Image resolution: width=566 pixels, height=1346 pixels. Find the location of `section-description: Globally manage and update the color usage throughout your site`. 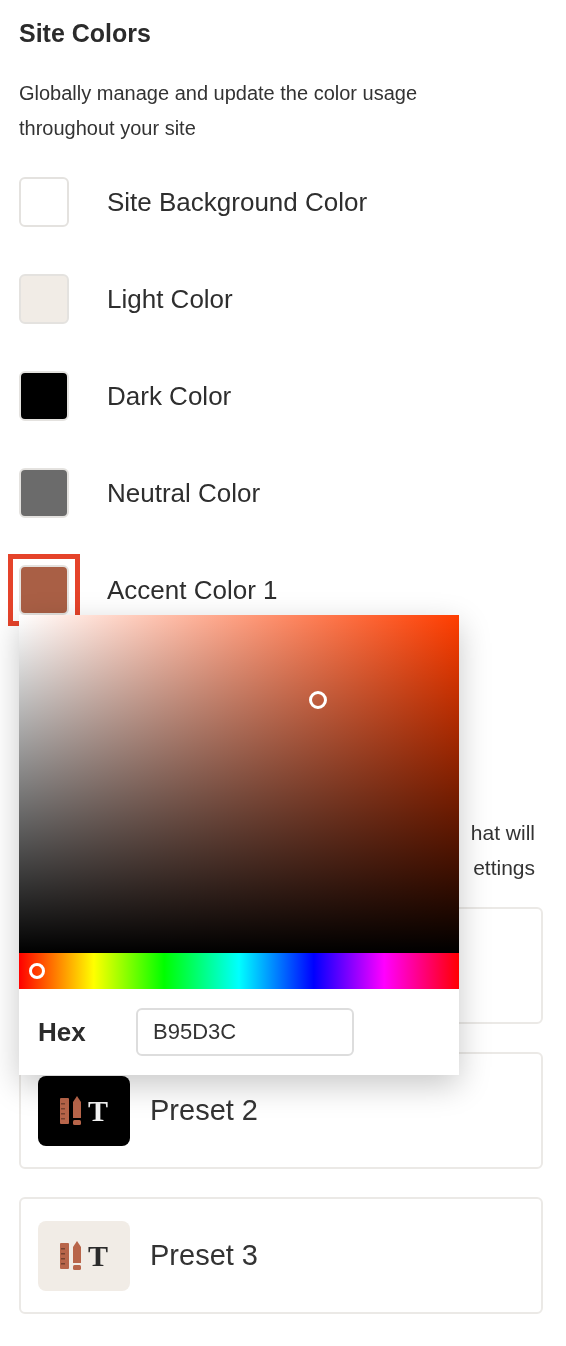

section-description: Globally manage and update the color usage throughout your site is located at coordinates (219, 111).